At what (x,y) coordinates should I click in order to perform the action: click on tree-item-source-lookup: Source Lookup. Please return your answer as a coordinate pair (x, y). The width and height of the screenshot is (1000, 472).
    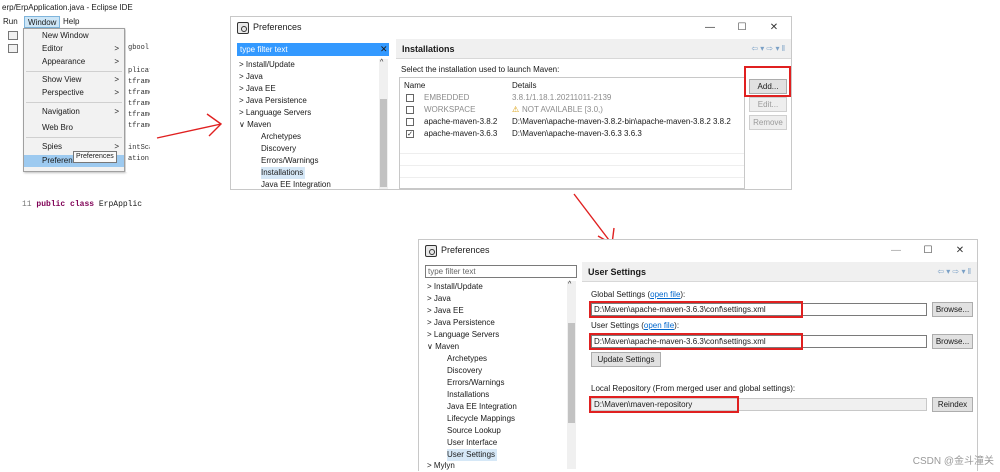
    Looking at the image, I should click on (474, 431).